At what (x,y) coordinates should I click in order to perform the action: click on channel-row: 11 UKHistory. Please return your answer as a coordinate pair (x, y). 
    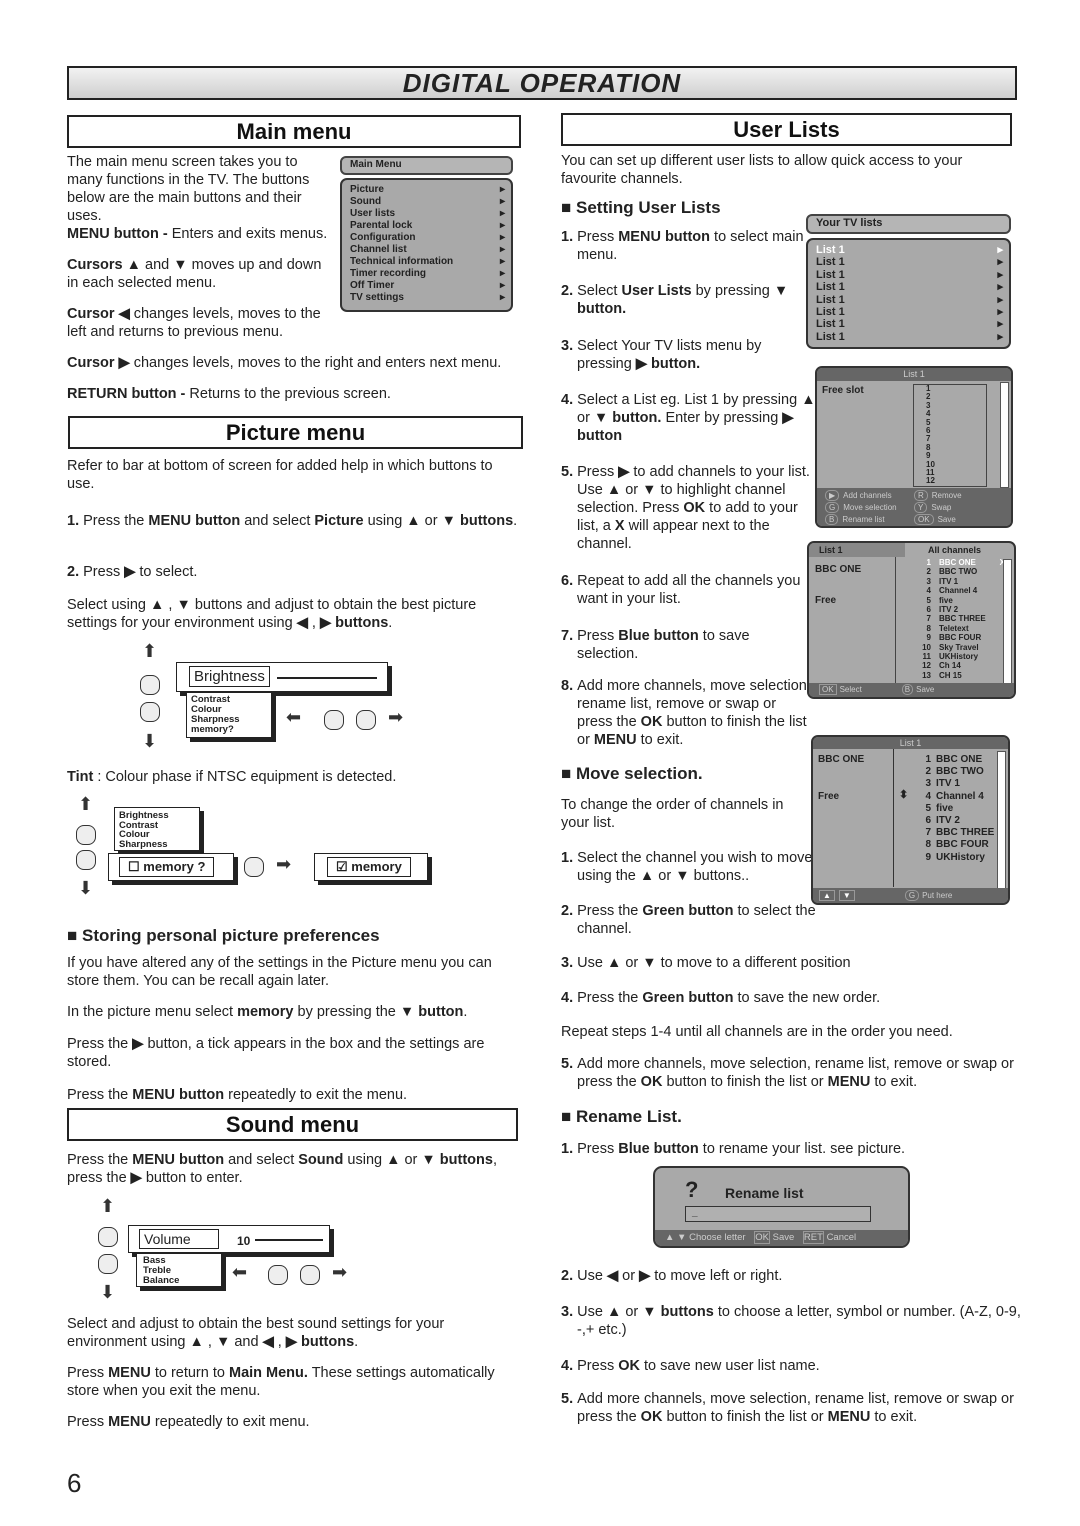
    Looking at the image, I should click on (957, 656).